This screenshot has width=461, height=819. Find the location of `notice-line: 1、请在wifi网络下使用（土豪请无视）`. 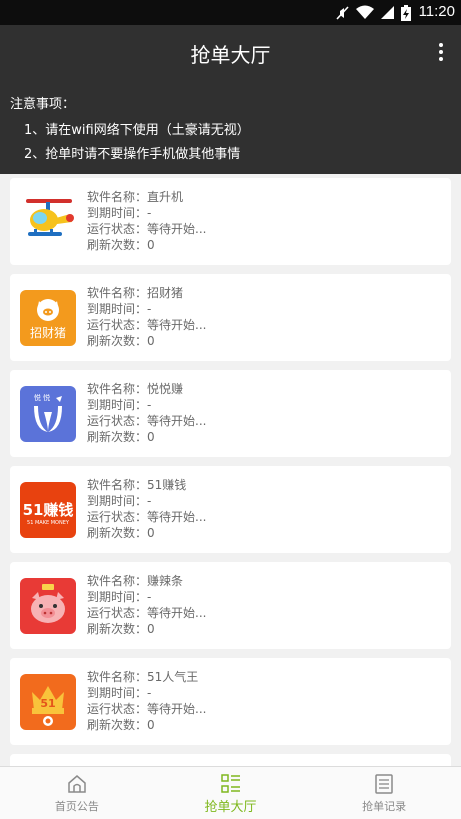

notice-line: 1、请在wifi网络下使用（土豪请无视） is located at coordinates (137, 130).